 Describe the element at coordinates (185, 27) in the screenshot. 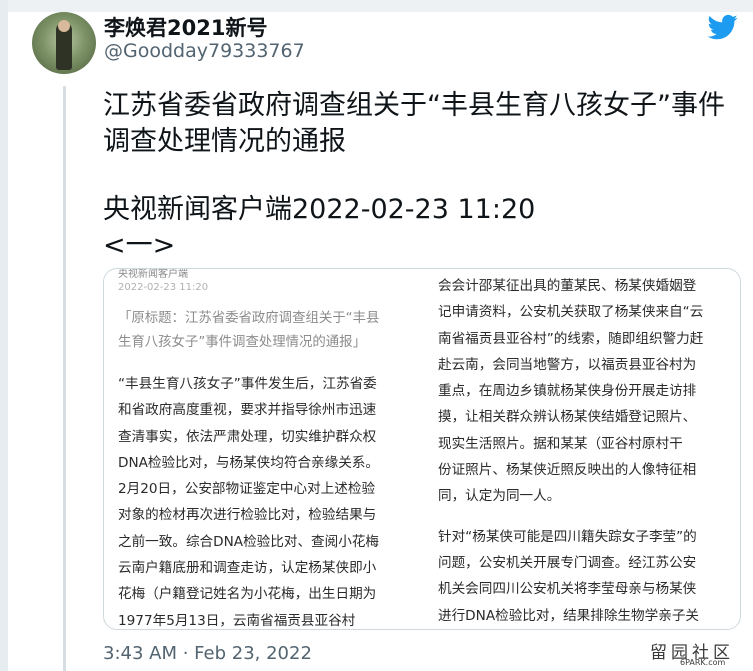

I see `author-name: 李焕君2021新号` at that location.